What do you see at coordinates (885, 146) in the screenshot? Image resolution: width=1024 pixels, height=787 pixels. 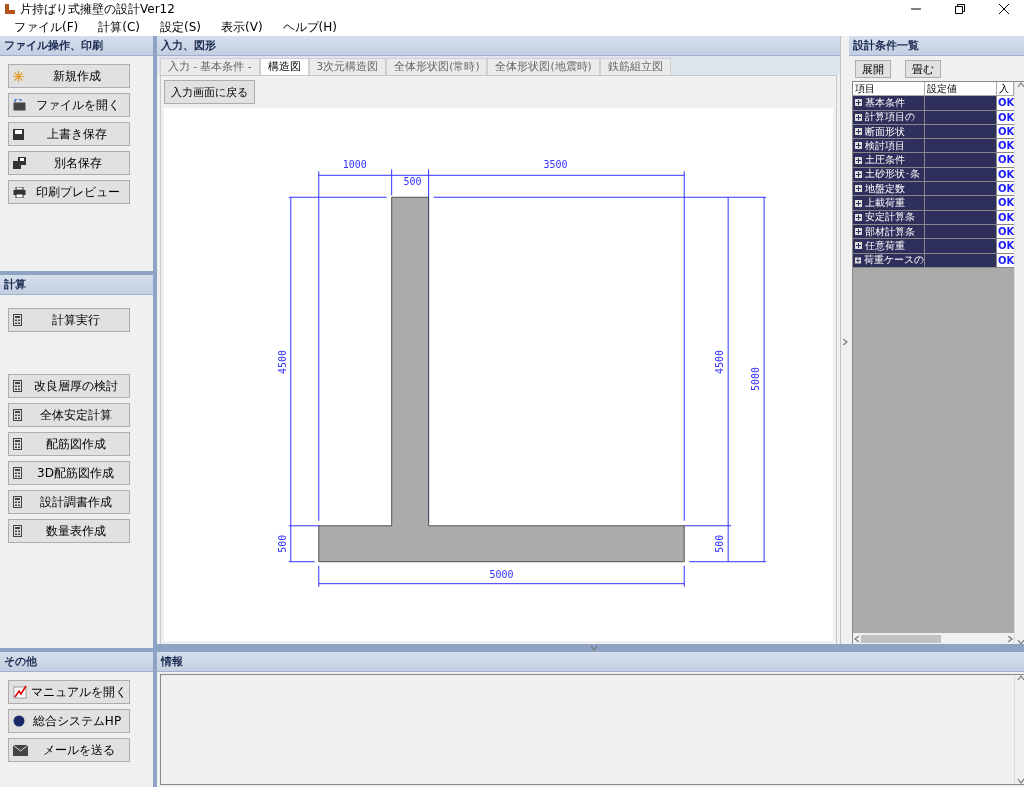 I see `item-label: 検討項目` at bounding box center [885, 146].